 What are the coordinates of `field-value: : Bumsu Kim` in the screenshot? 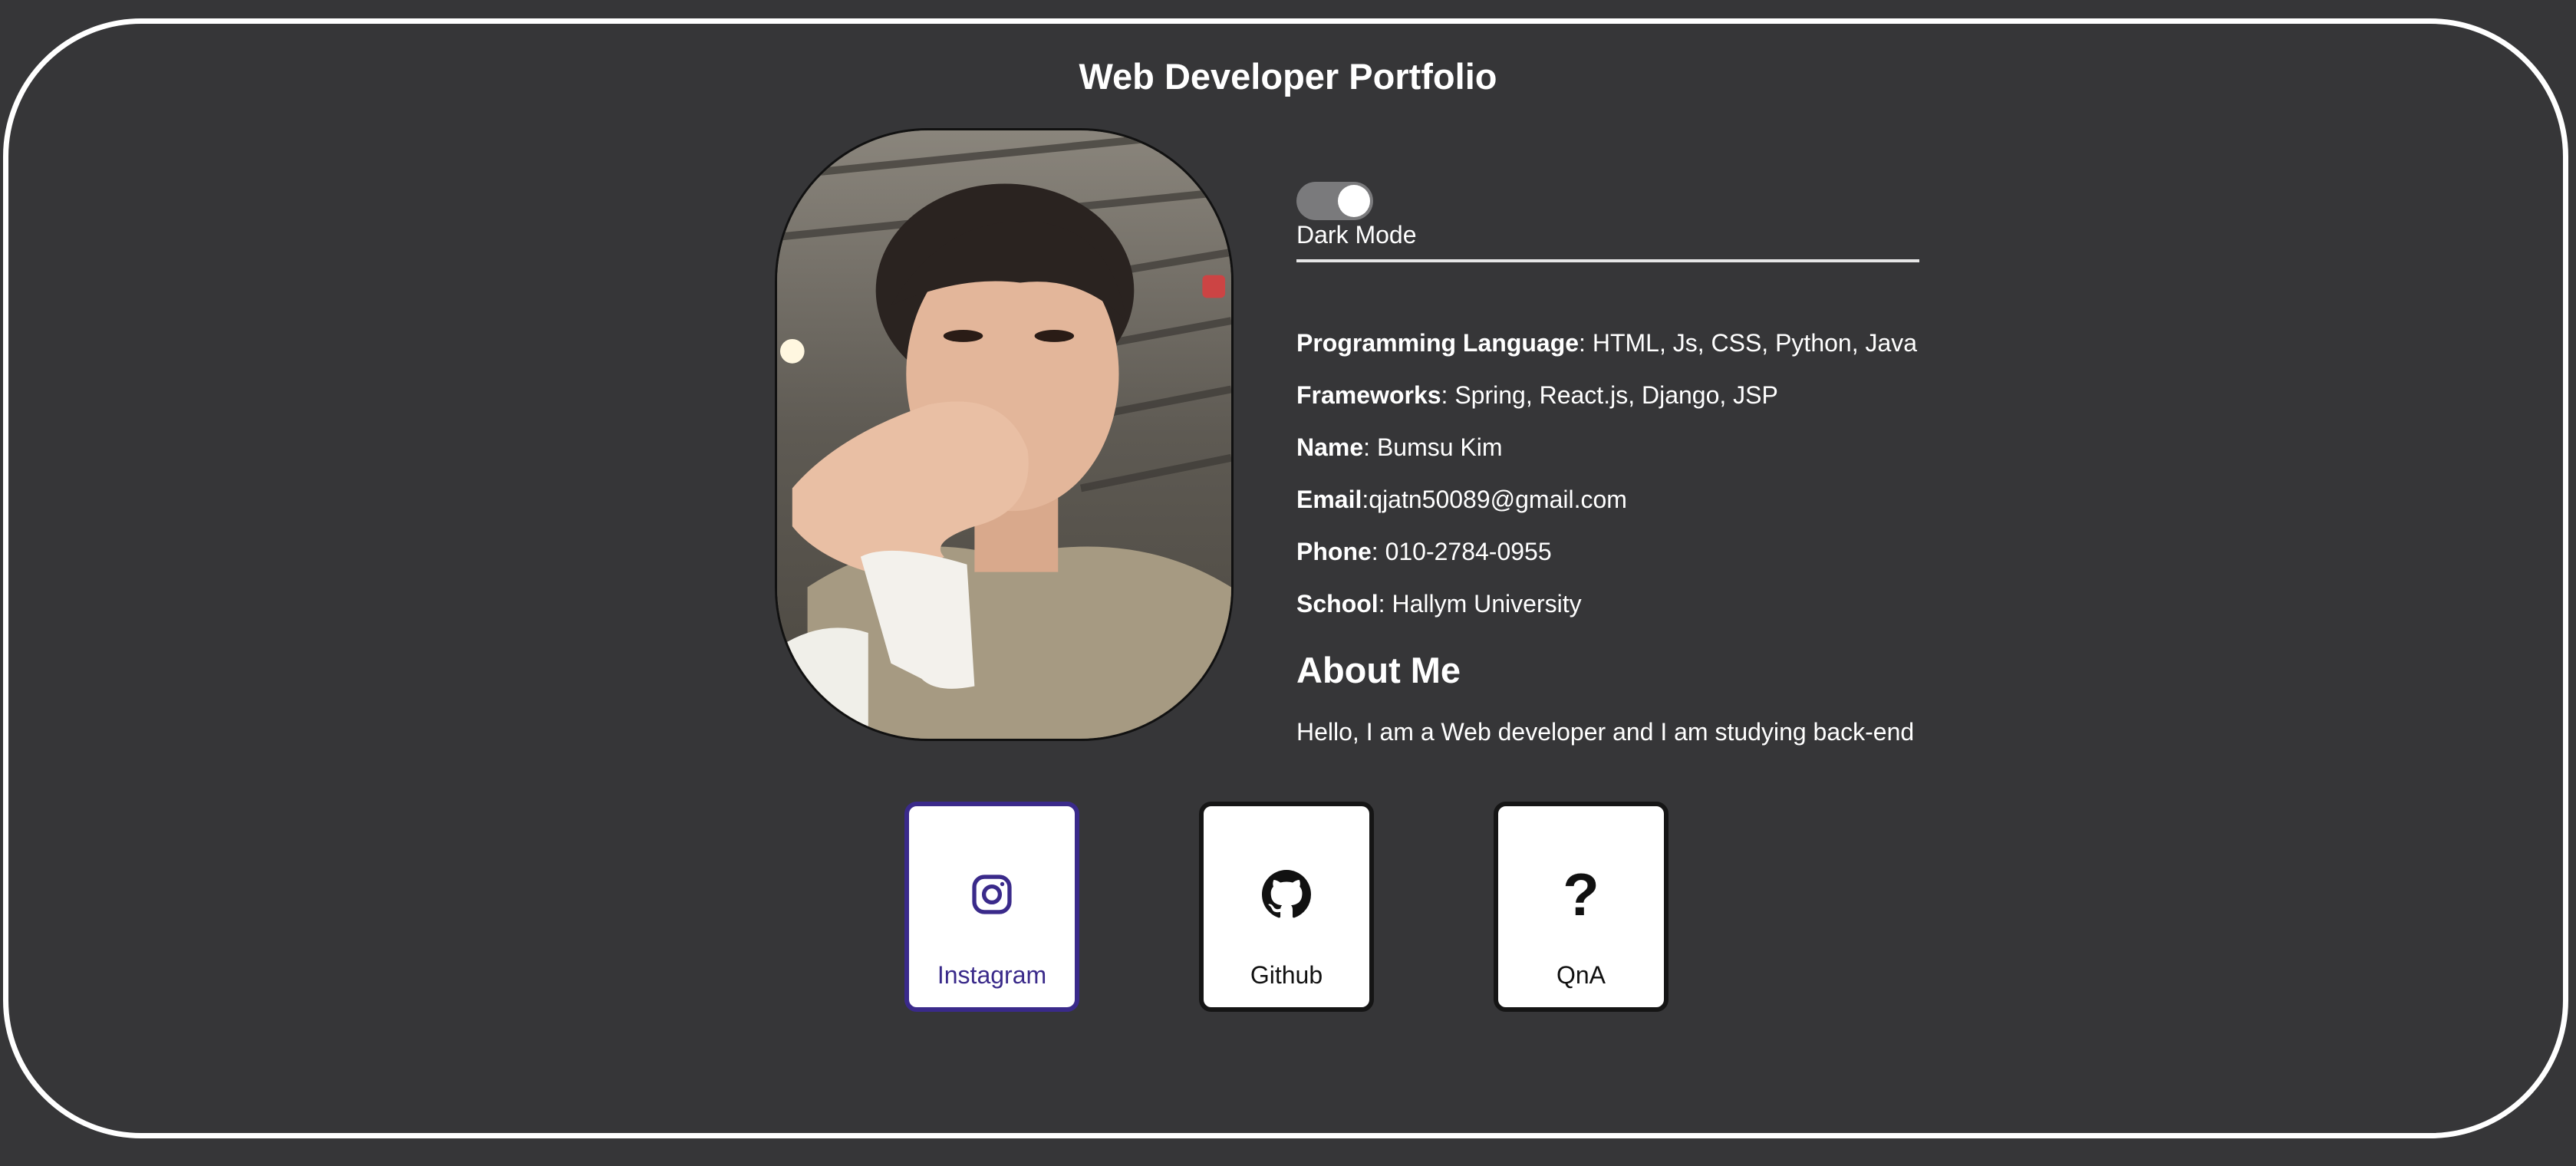 It's located at (1433, 447).